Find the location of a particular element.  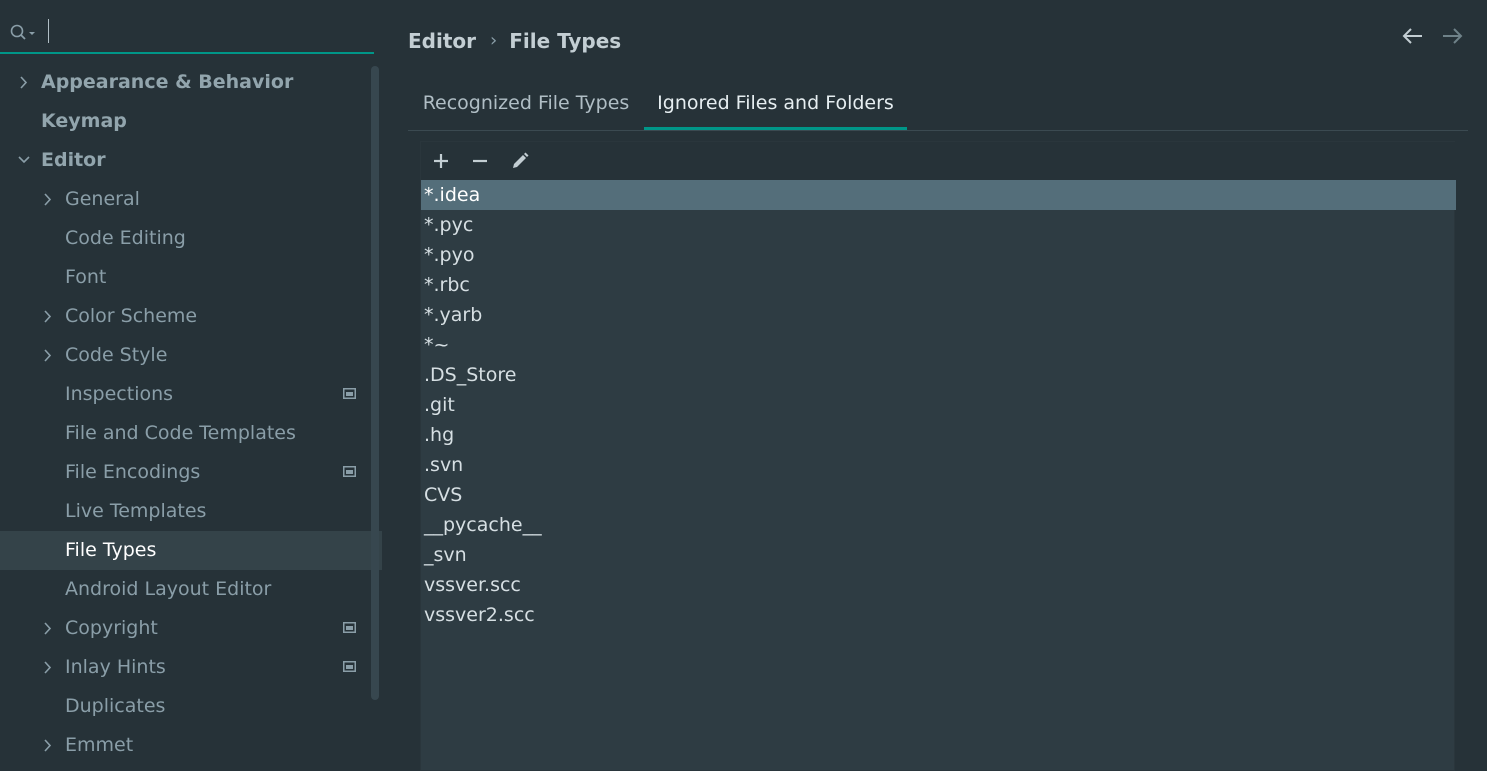

sidebar-scrollbar is located at coordinates (375, 383).